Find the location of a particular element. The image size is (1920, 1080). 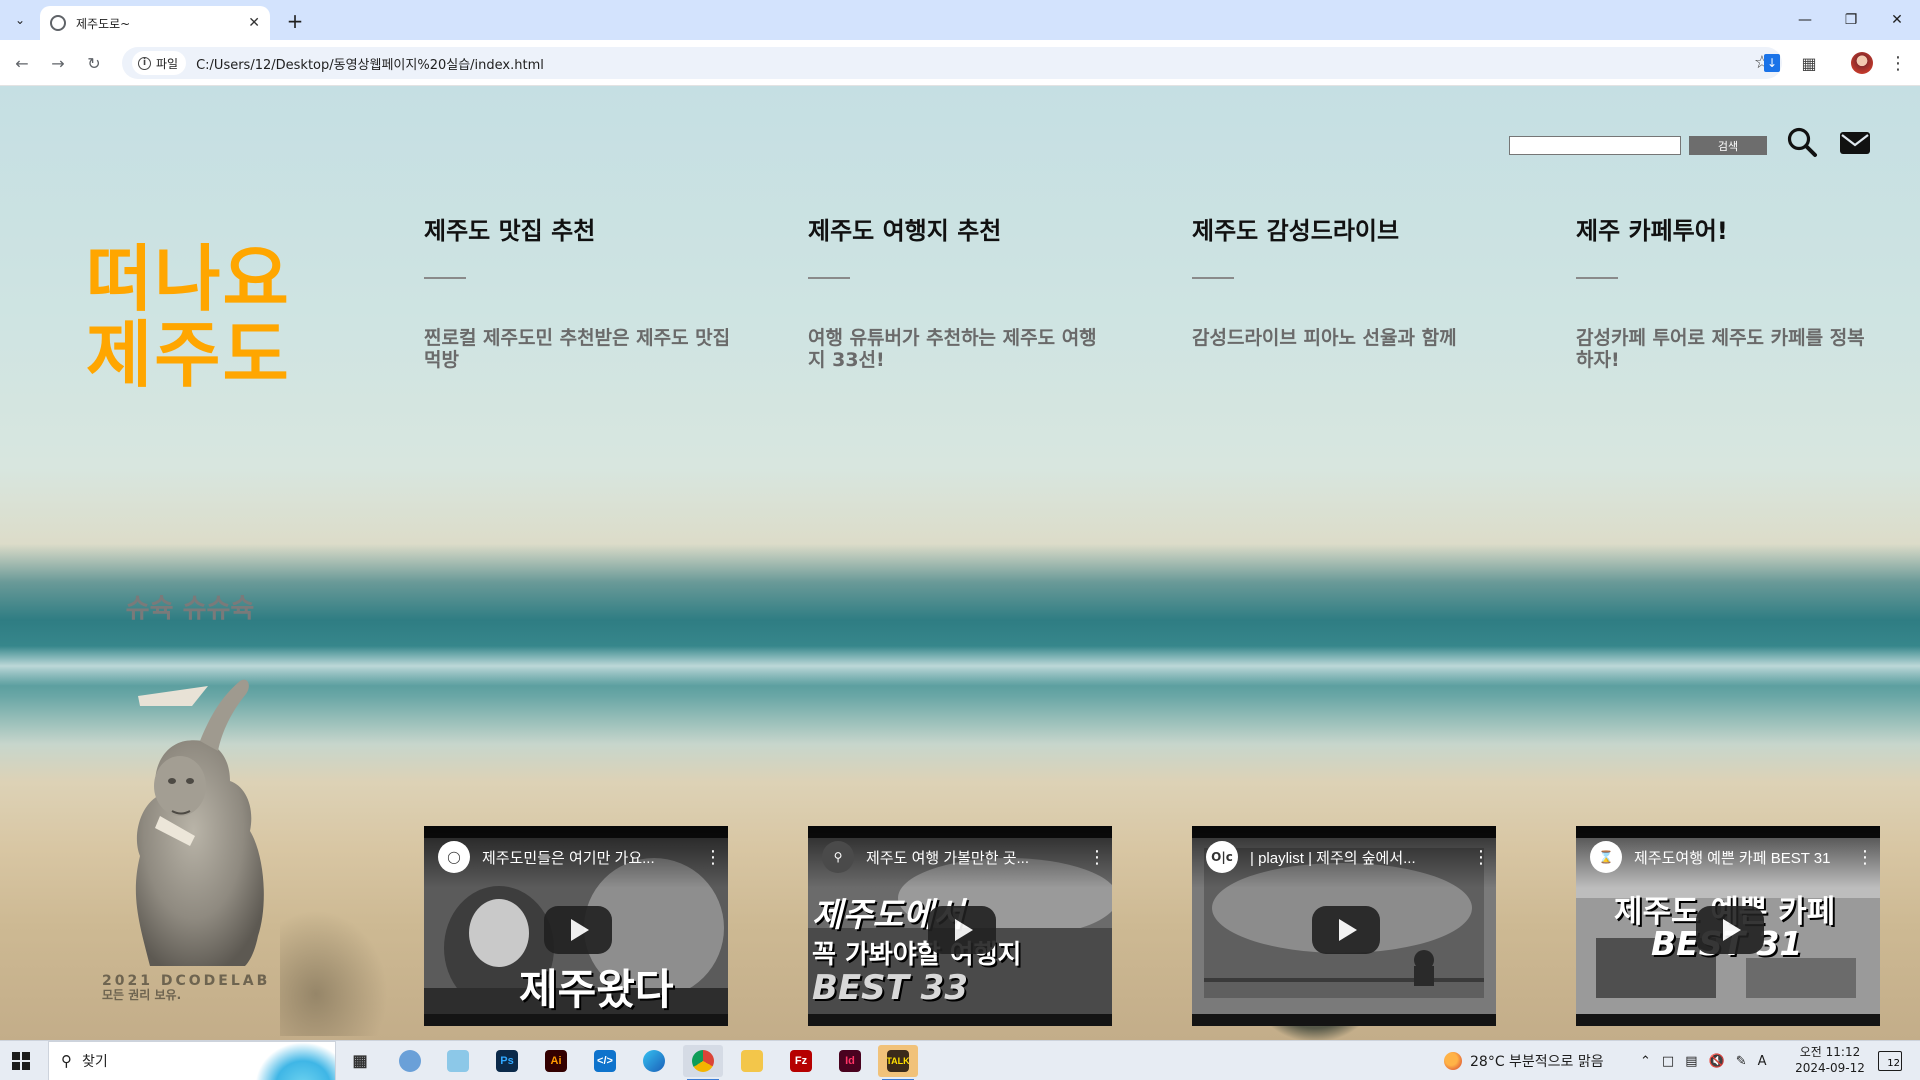

pen-icon: ✎ is located at coordinates (1741, 1061).